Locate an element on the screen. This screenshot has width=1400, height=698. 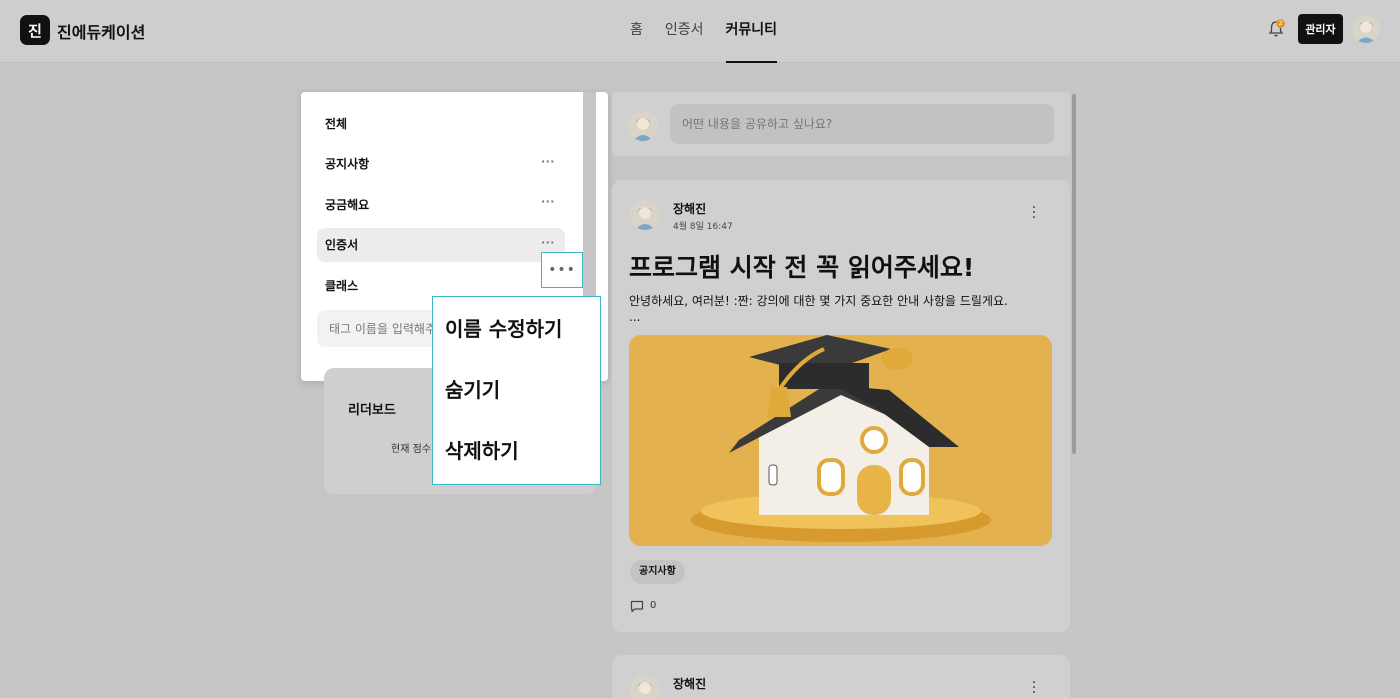
post-tag: 공지사항 is located at coordinates (657, 572).